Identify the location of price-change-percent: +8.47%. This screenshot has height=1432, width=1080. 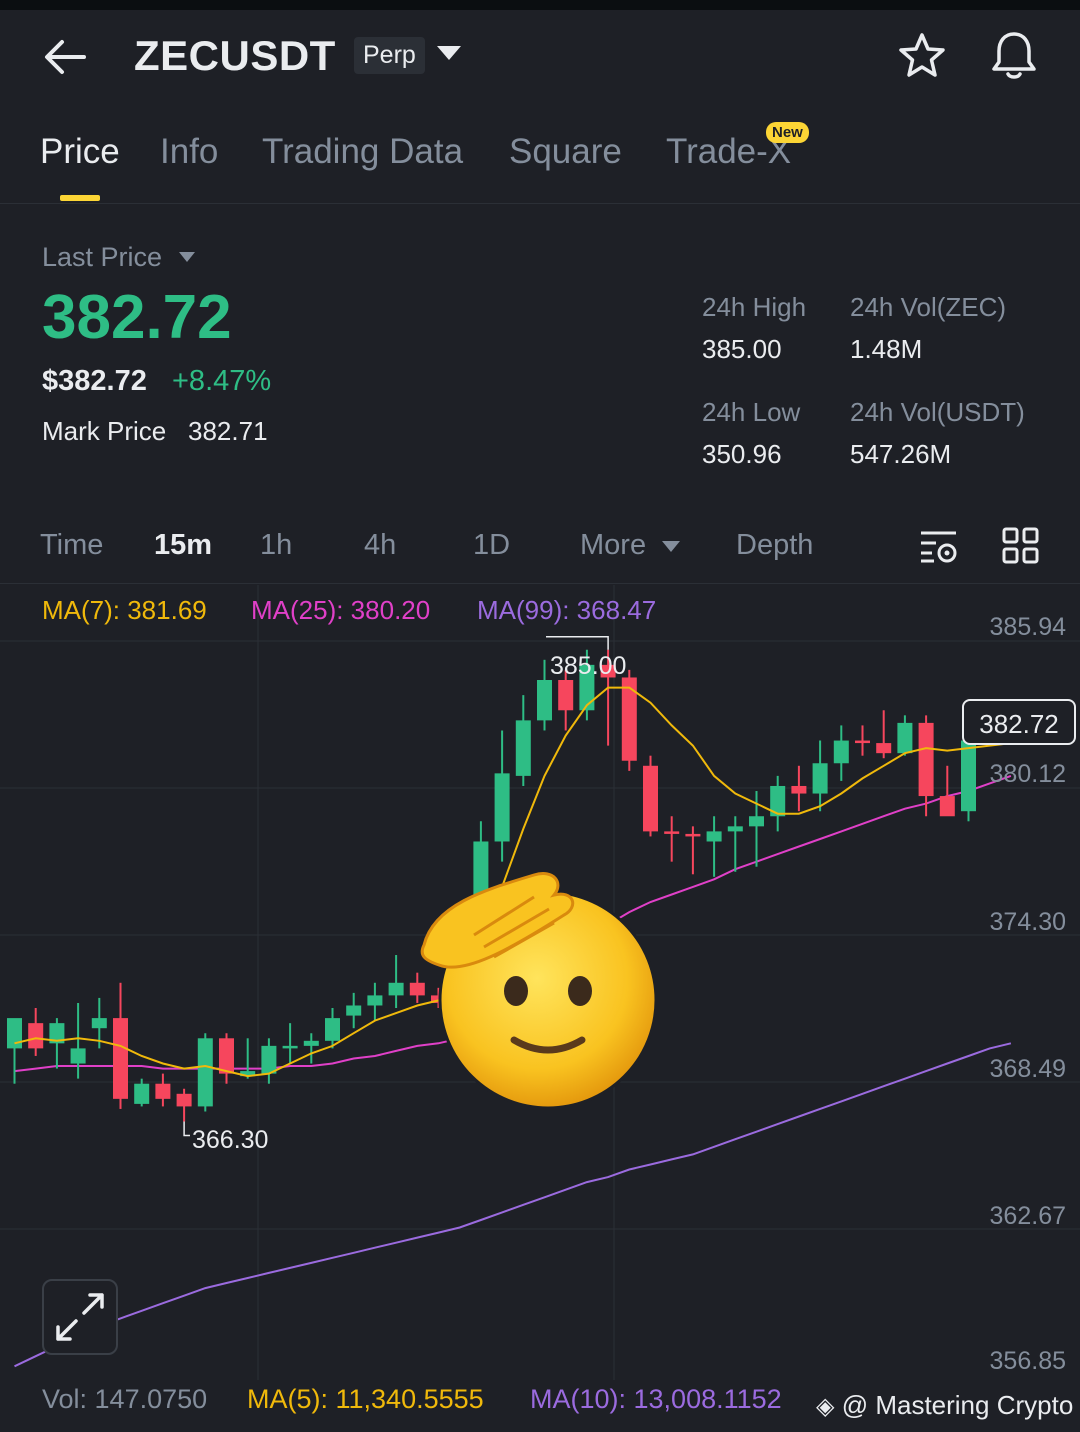
(222, 381).